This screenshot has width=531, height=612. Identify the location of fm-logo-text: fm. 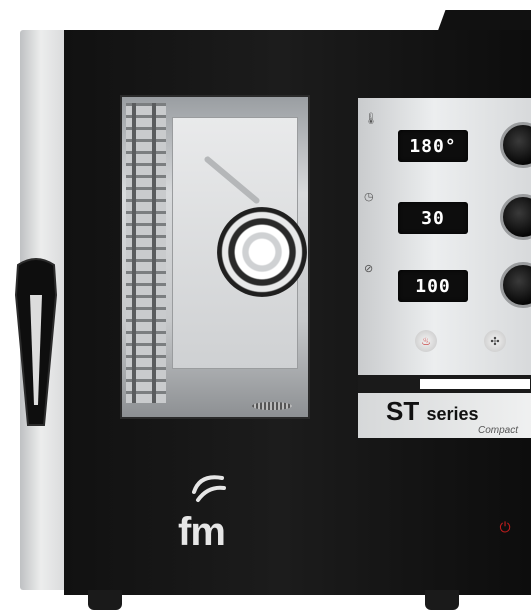
(202, 532).